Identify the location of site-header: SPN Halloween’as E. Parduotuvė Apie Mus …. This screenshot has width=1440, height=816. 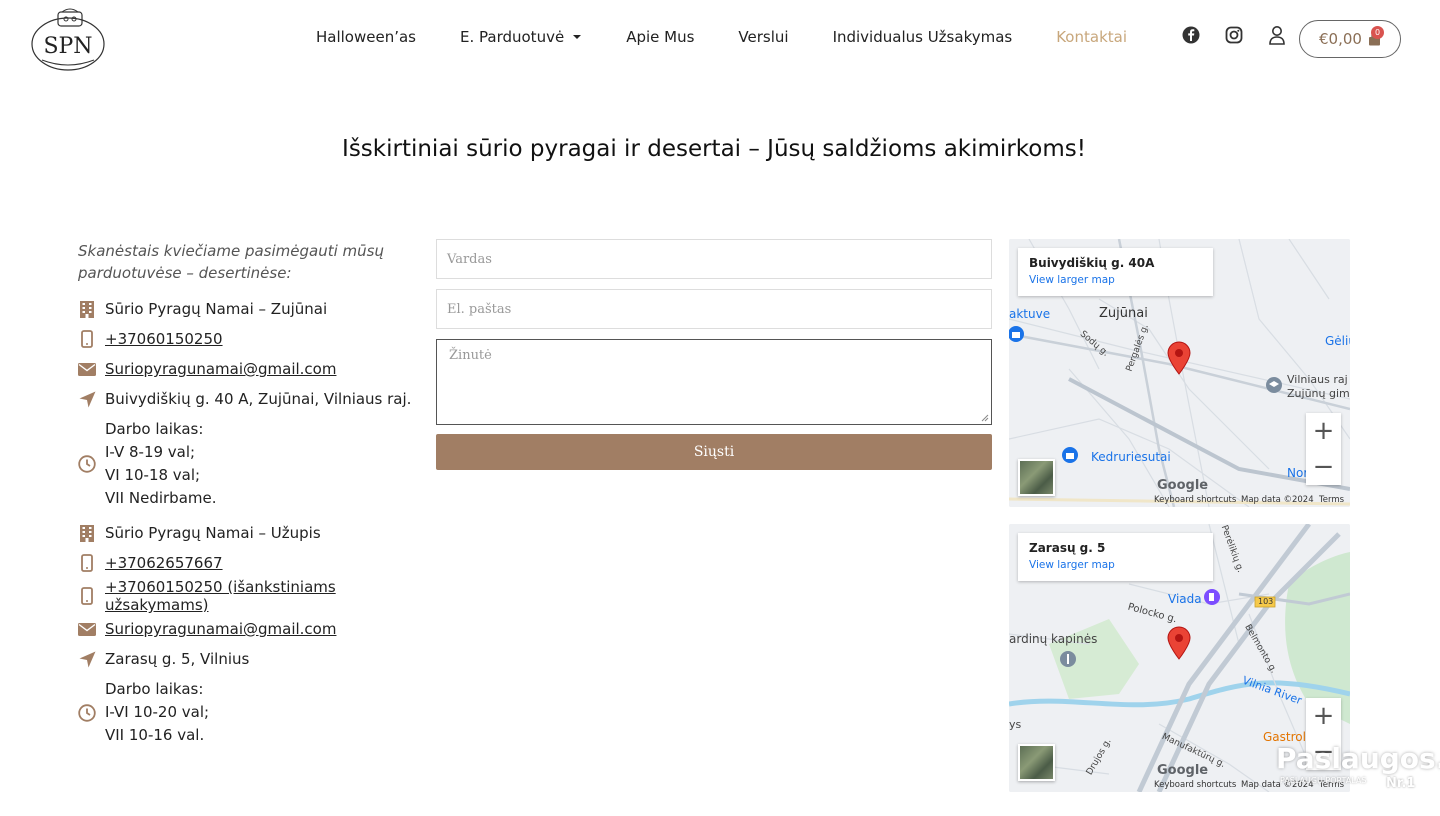
(720, 39).